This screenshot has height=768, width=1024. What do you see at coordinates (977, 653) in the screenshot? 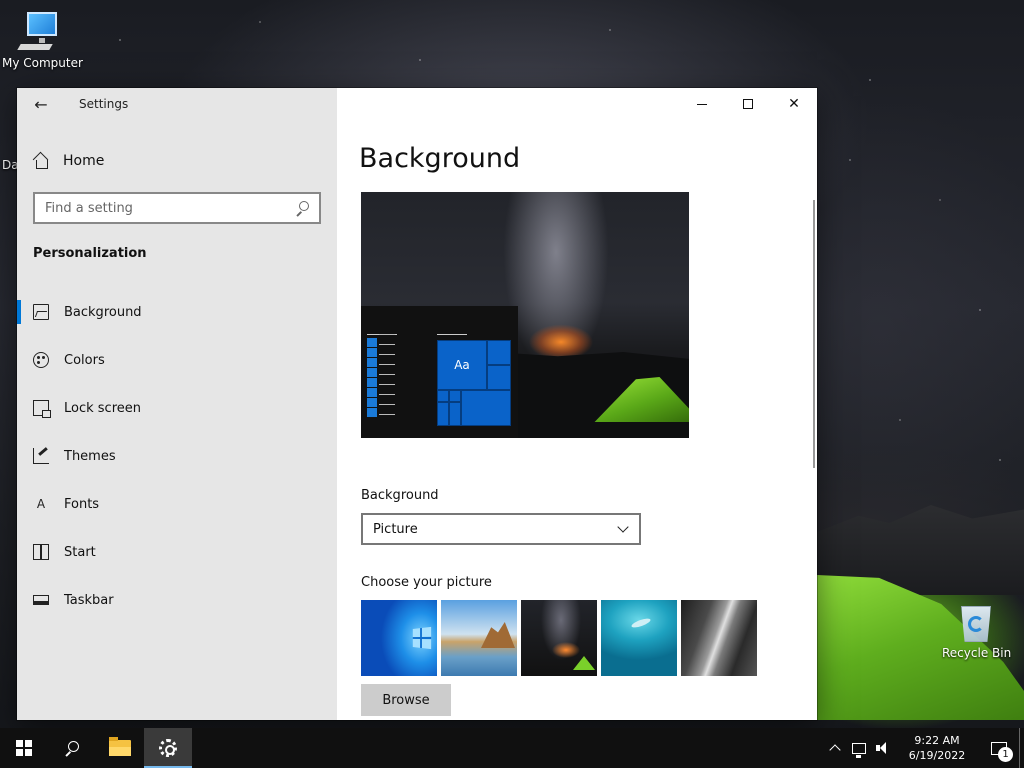
I see `desktop-icon-label: Recycle Bin` at bounding box center [977, 653].